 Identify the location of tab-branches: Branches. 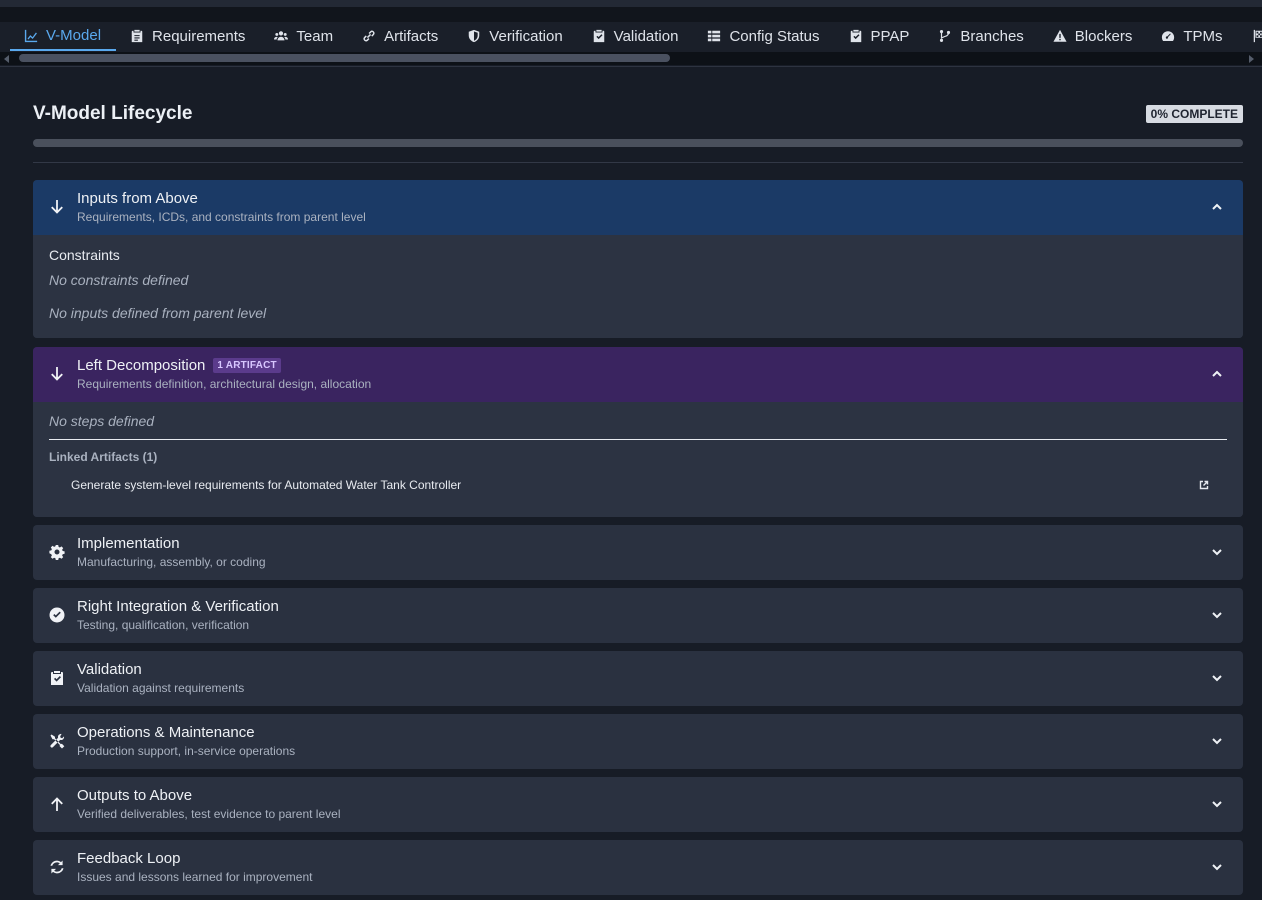
(981, 36).